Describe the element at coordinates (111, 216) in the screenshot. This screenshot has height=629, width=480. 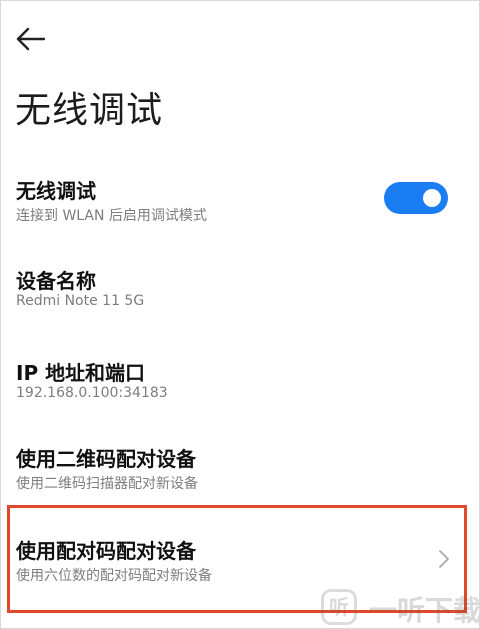
I see `wireless-debugging-subtitle: 连接到 WLAN 后启用调试模式` at that location.